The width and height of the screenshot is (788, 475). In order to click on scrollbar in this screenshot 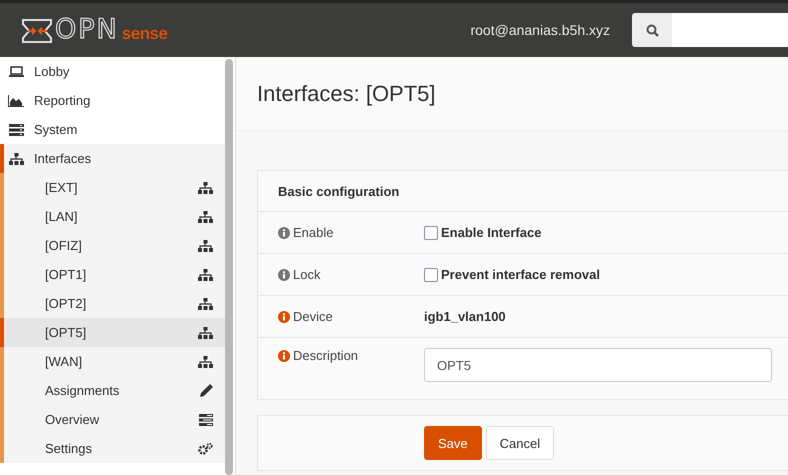, I will do `click(229, 267)`.